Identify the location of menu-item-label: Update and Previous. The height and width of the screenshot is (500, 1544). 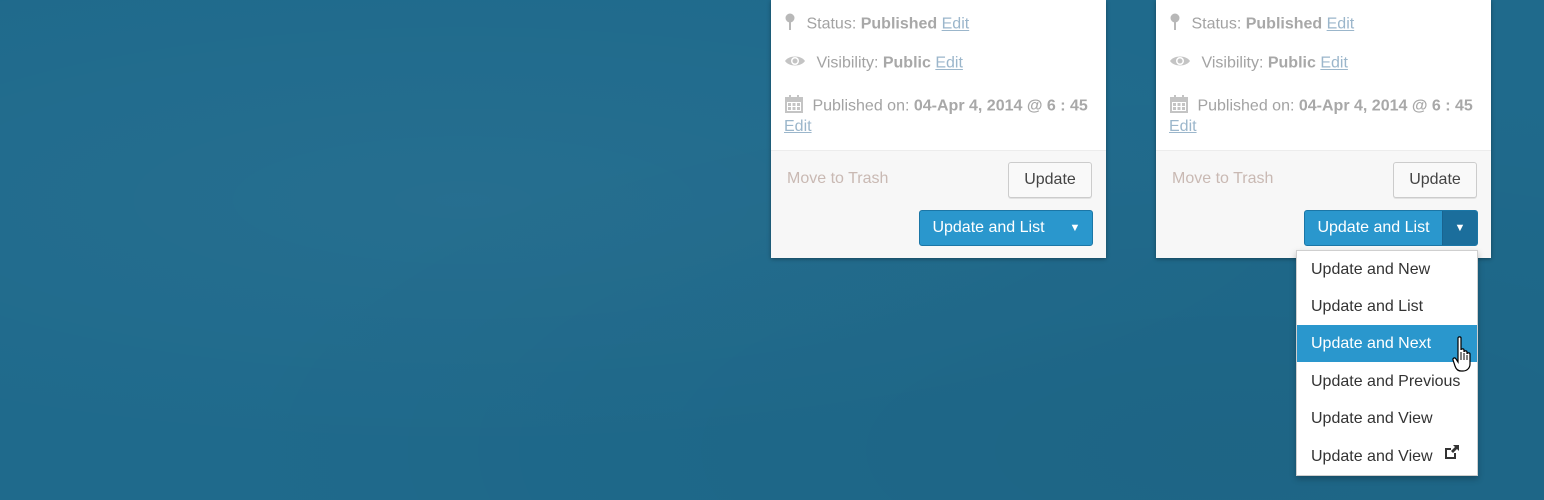
(1386, 381).